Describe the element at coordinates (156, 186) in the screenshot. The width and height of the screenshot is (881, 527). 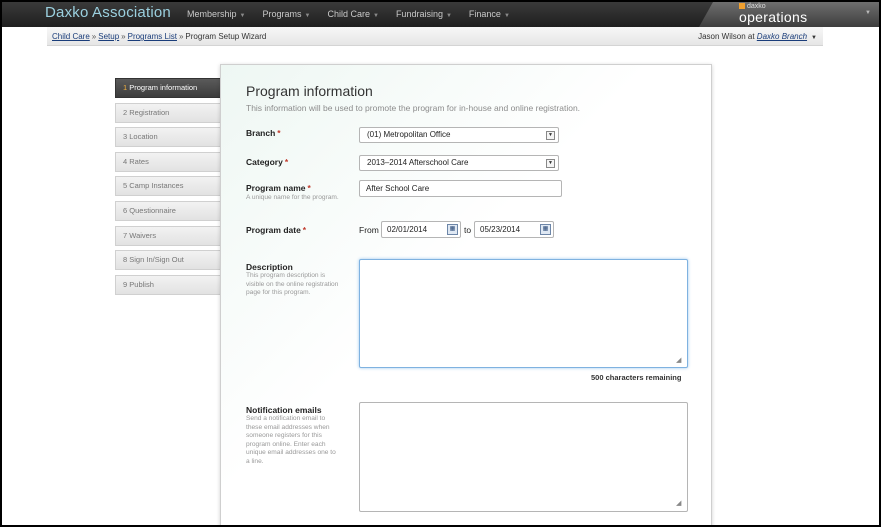
I see `step-label: Camp Instances` at that location.